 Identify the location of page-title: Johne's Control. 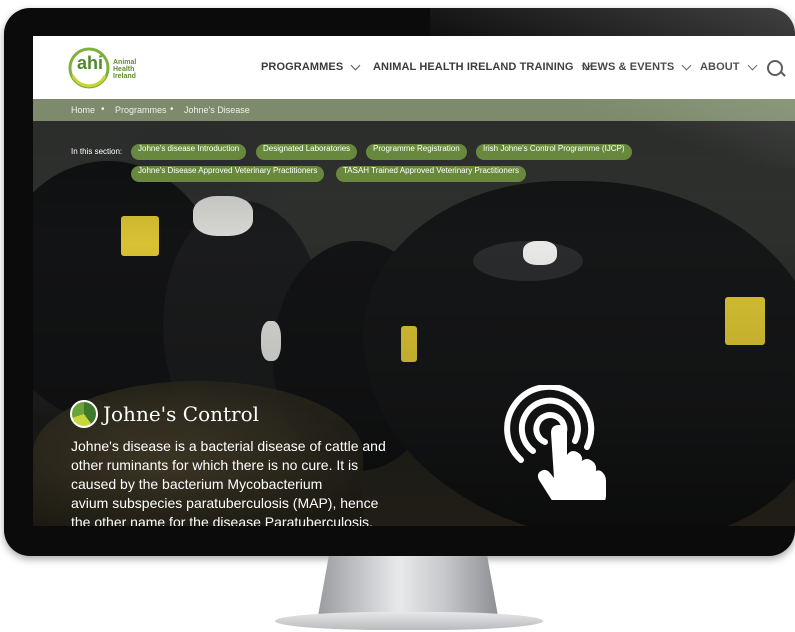
(181, 414).